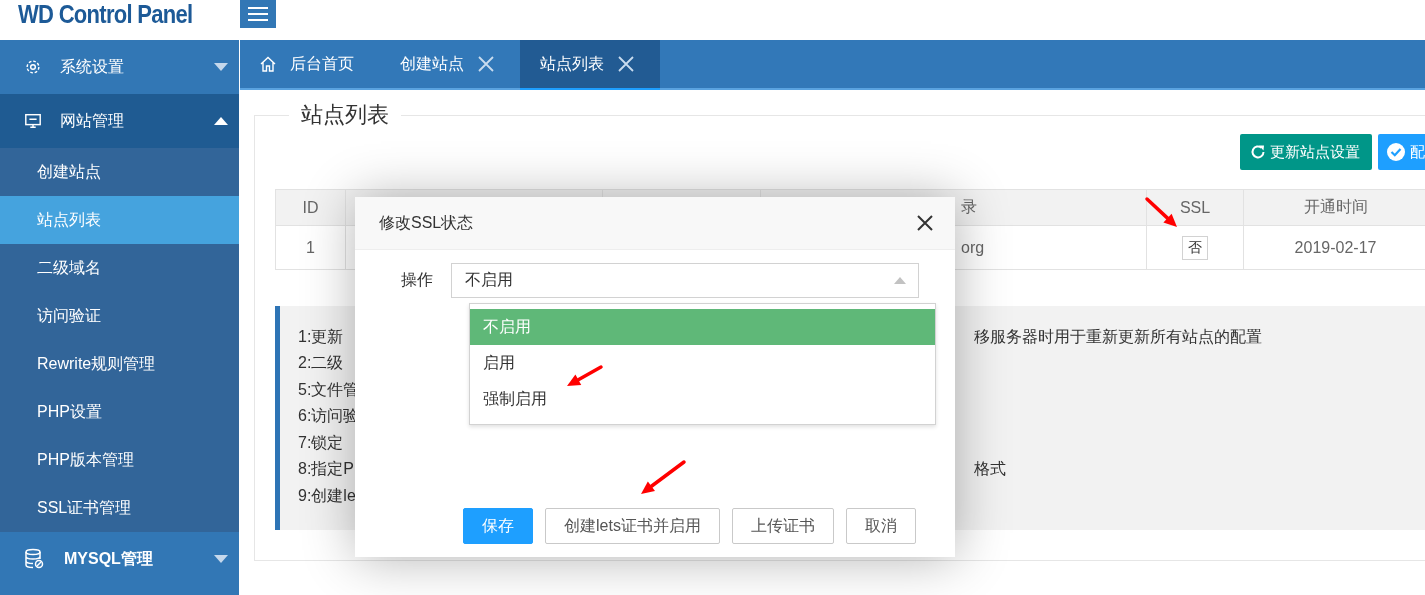 This screenshot has height=595, width=1425. I want to click on gear-icon, so click(33, 67).